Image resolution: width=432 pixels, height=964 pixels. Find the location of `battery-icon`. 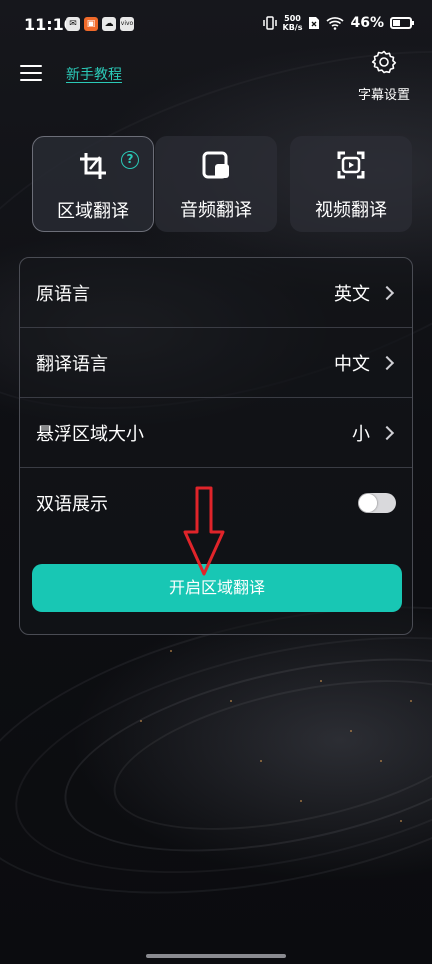

battery-icon is located at coordinates (402, 23).